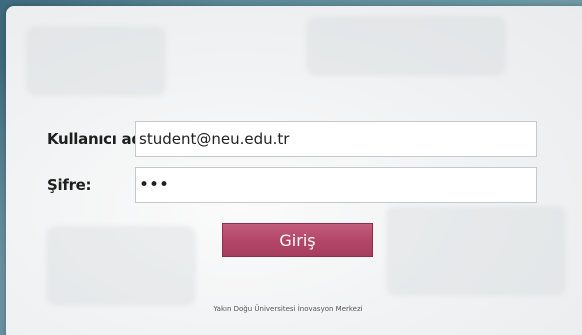  Describe the element at coordinates (336, 185) in the screenshot. I see `password-input` at that location.